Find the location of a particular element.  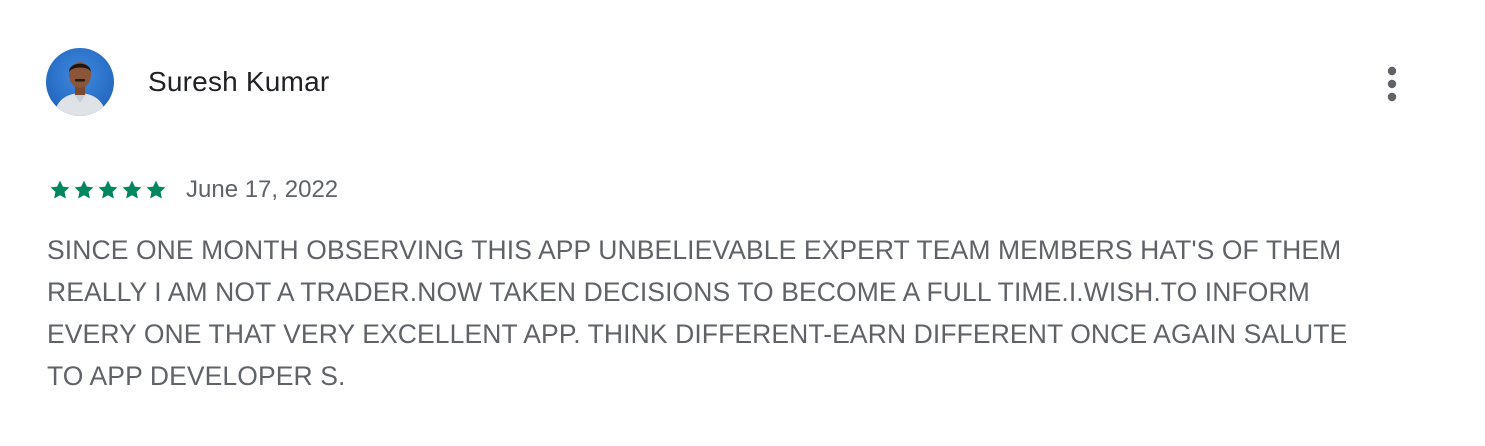

avatar is located at coordinates (80, 82).